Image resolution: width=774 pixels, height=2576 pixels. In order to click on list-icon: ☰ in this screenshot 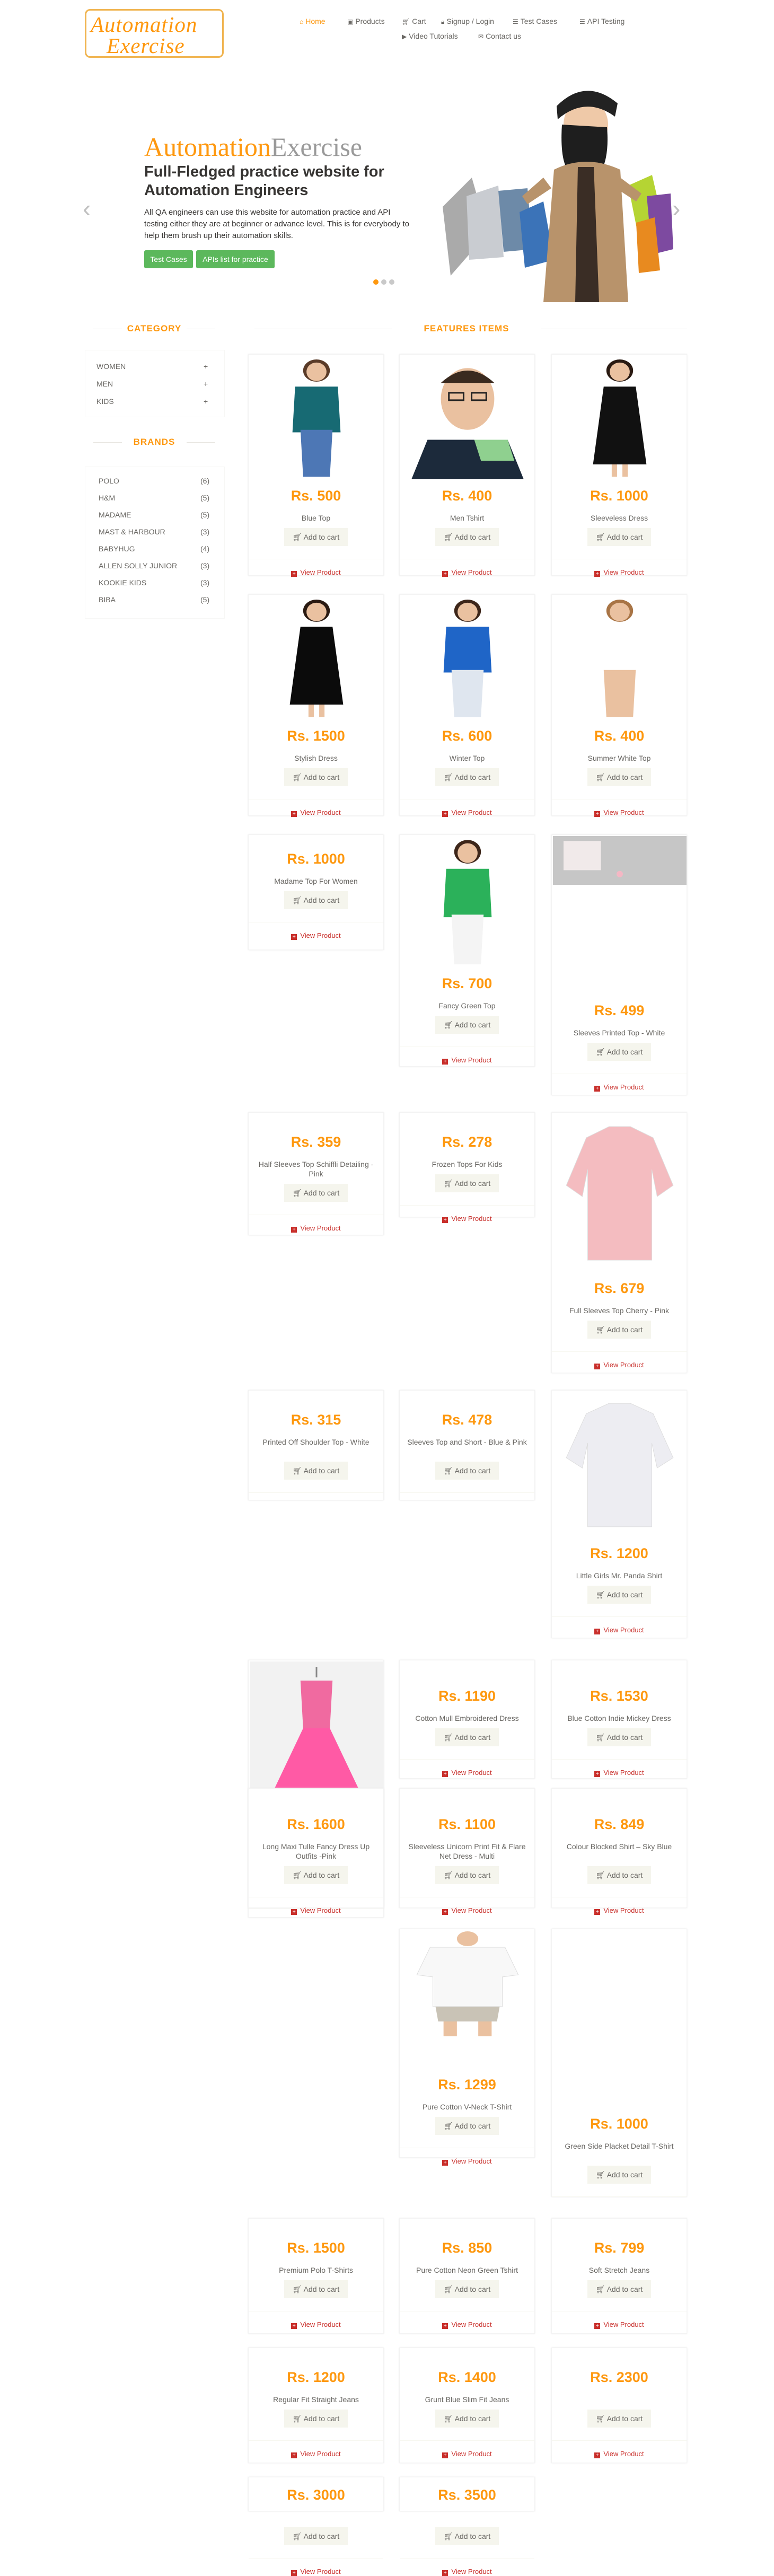, I will do `click(515, 21)`.